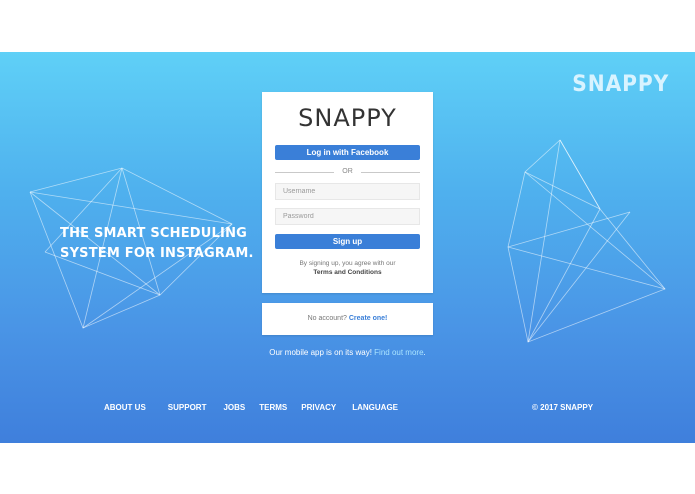 The height and width of the screenshot is (494, 695). I want to click on divider-line-right, so click(390, 172).